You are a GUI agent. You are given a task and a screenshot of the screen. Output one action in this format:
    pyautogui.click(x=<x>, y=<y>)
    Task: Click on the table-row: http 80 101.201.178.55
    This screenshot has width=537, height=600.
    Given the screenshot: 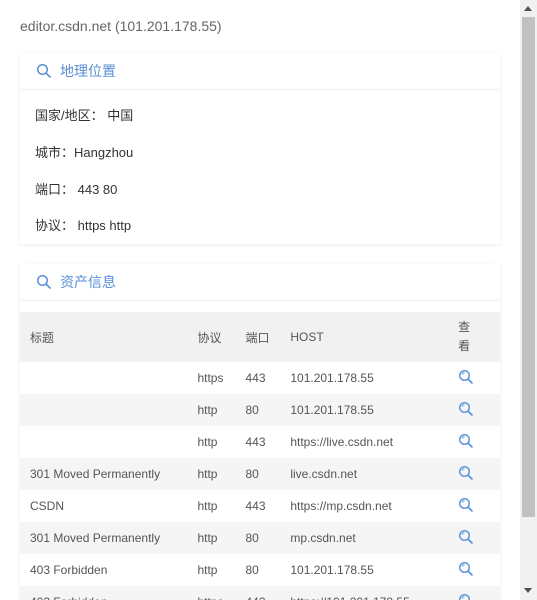 What is the action you would take?
    pyautogui.click(x=260, y=410)
    